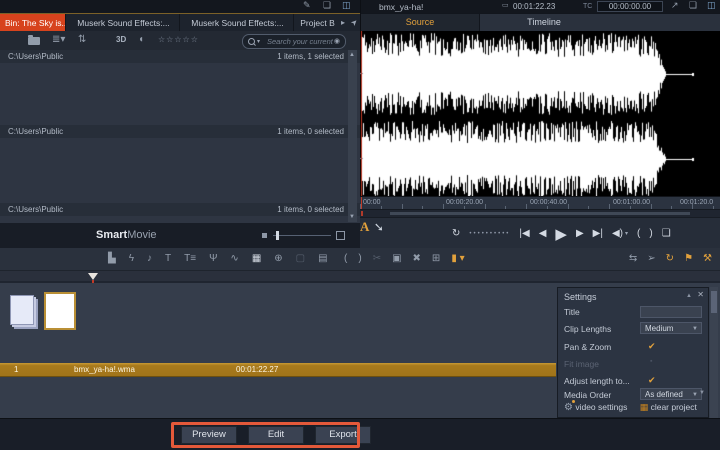 The height and width of the screenshot is (450, 720). What do you see at coordinates (598, 233) in the screenshot?
I see `jump-end-button: ▶|` at bounding box center [598, 233].